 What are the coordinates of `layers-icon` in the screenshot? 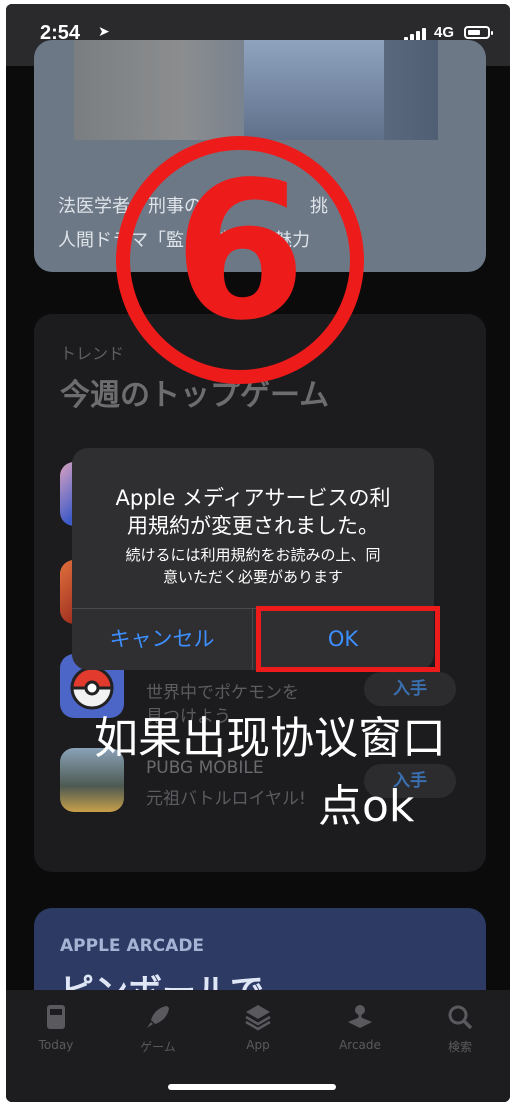 It's located at (258, 1018).